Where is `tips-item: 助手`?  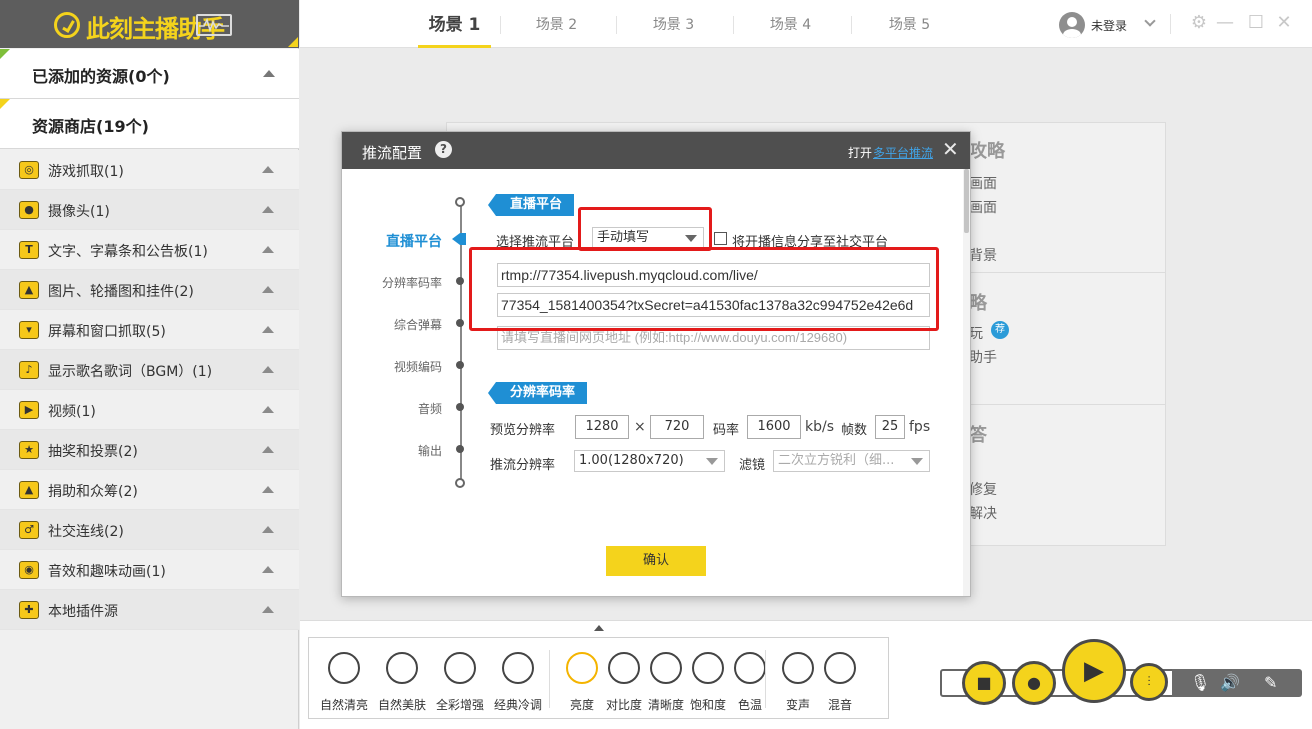
tips-item: 助手 is located at coordinates (983, 357).